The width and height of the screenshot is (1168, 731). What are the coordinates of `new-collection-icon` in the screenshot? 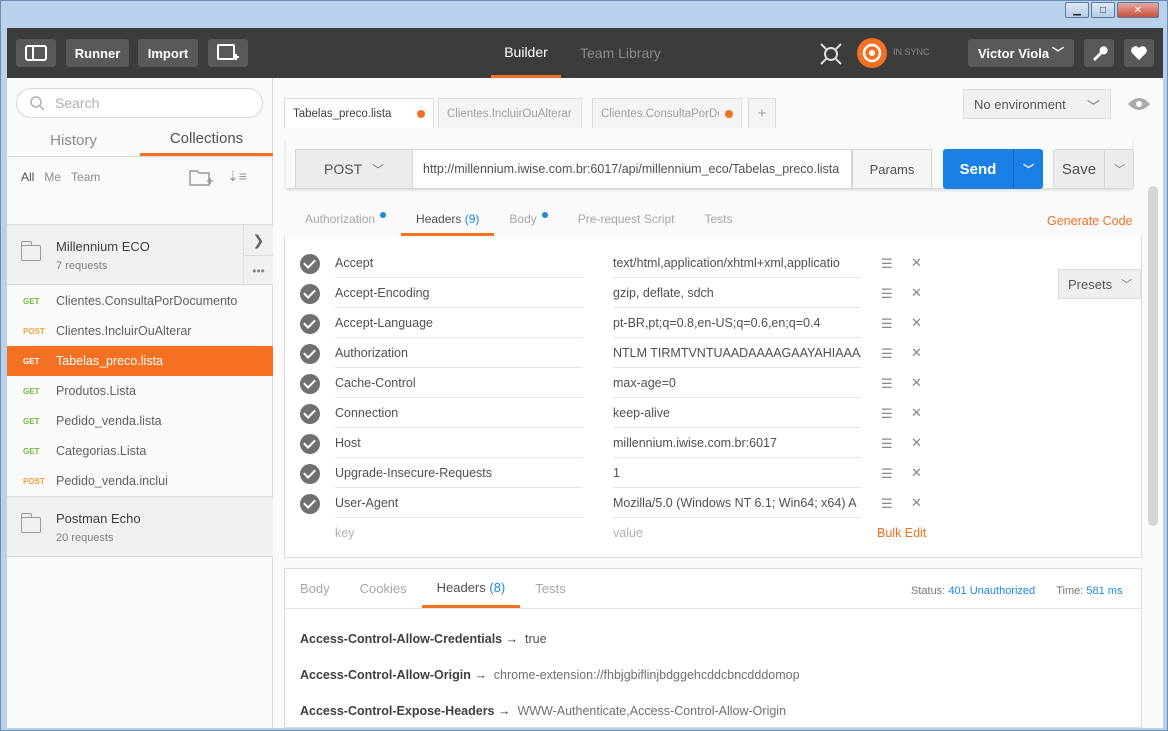 It's located at (201, 178).